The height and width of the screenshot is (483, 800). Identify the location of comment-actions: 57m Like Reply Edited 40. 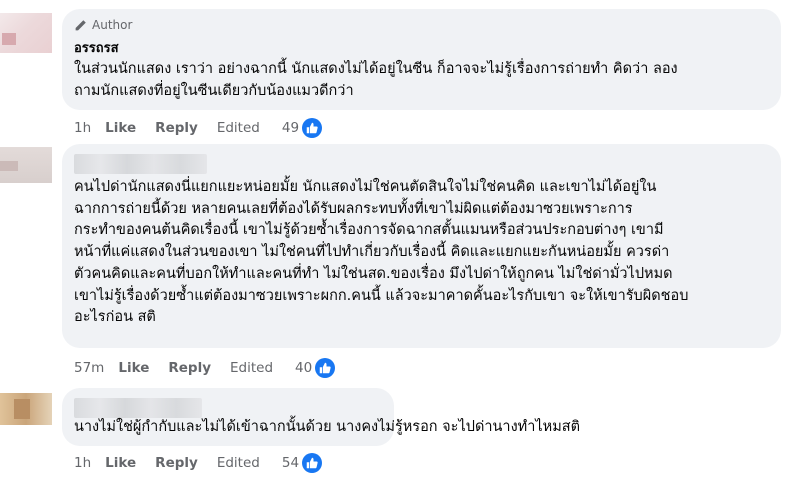
(205, 368).